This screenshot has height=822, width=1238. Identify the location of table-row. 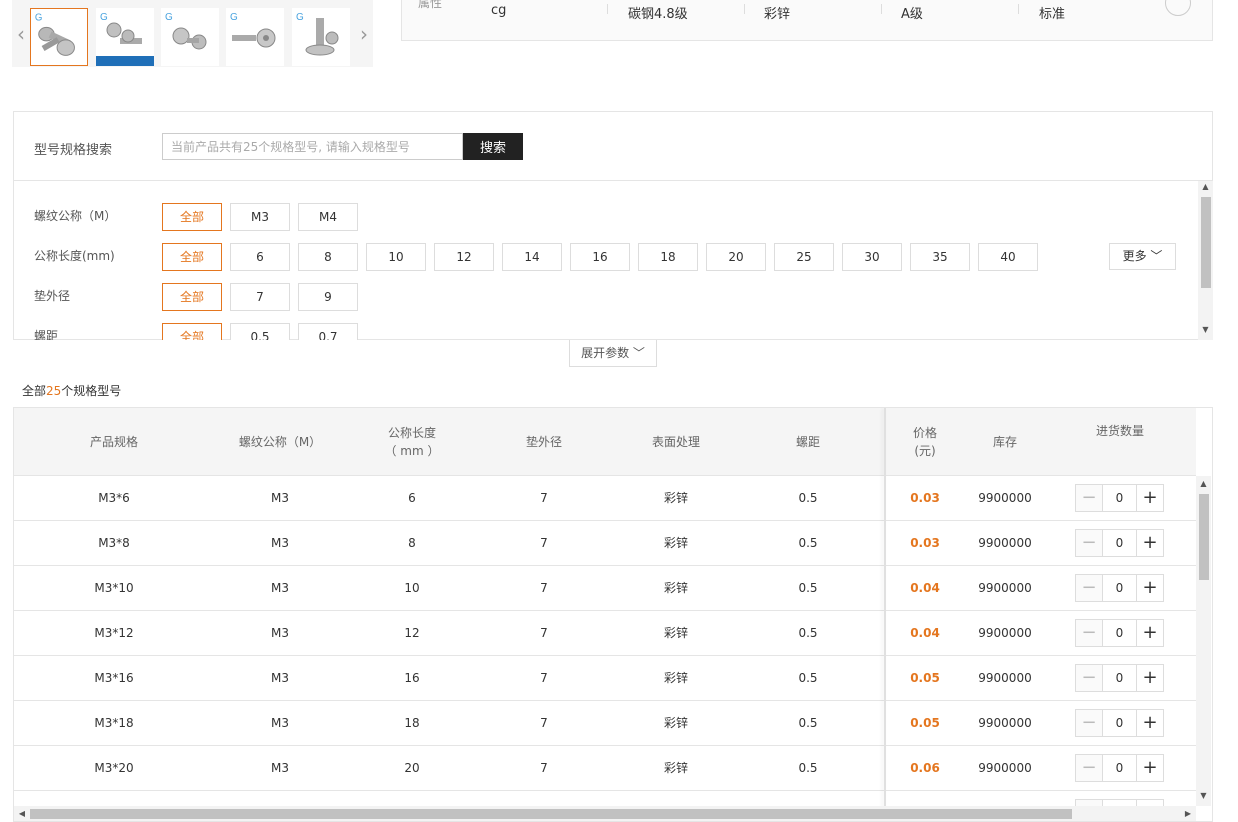
(605, 798).